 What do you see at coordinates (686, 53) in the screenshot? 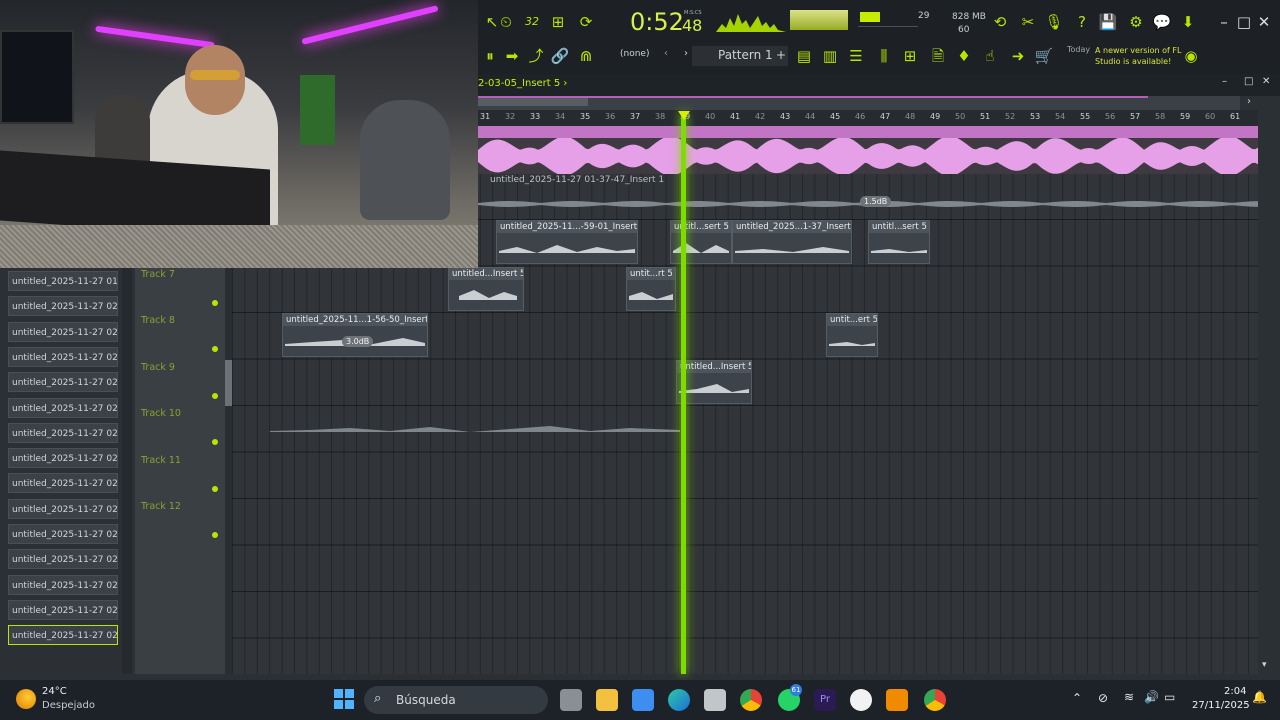
I see `next-pattern-icon: ›` at bounding box center [686, 53].